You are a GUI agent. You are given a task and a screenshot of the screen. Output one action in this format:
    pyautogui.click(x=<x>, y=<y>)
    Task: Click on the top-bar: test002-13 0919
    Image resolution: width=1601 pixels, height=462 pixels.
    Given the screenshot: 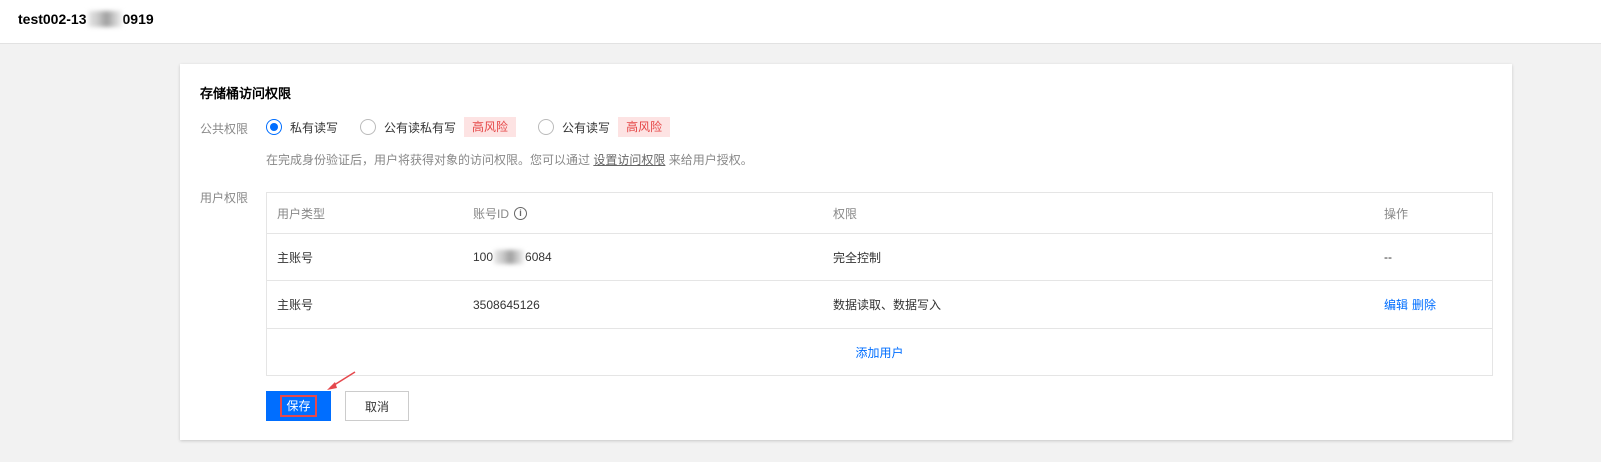 What is the action you would take?
    pyautogui.click(x=800, y=22)
    